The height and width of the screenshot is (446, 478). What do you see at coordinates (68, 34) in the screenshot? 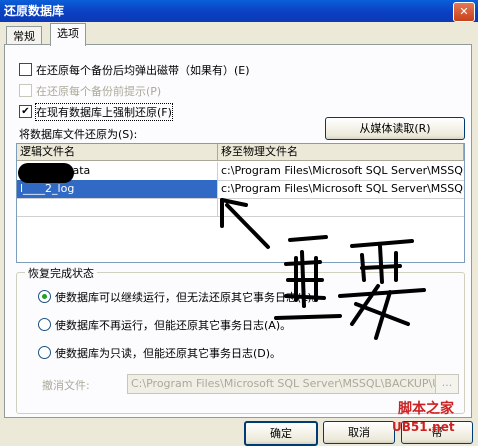
I see `tab-options: 选项` at bounding box center [68, 34].